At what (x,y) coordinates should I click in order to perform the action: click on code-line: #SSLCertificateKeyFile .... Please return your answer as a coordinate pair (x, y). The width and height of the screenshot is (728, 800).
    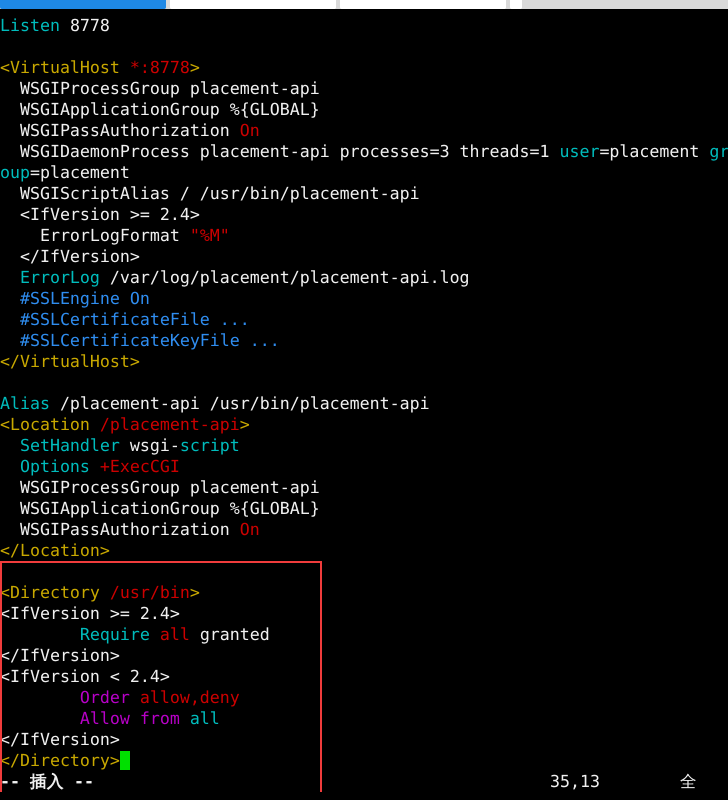
    Looking at the image, I should click on (149, 340).